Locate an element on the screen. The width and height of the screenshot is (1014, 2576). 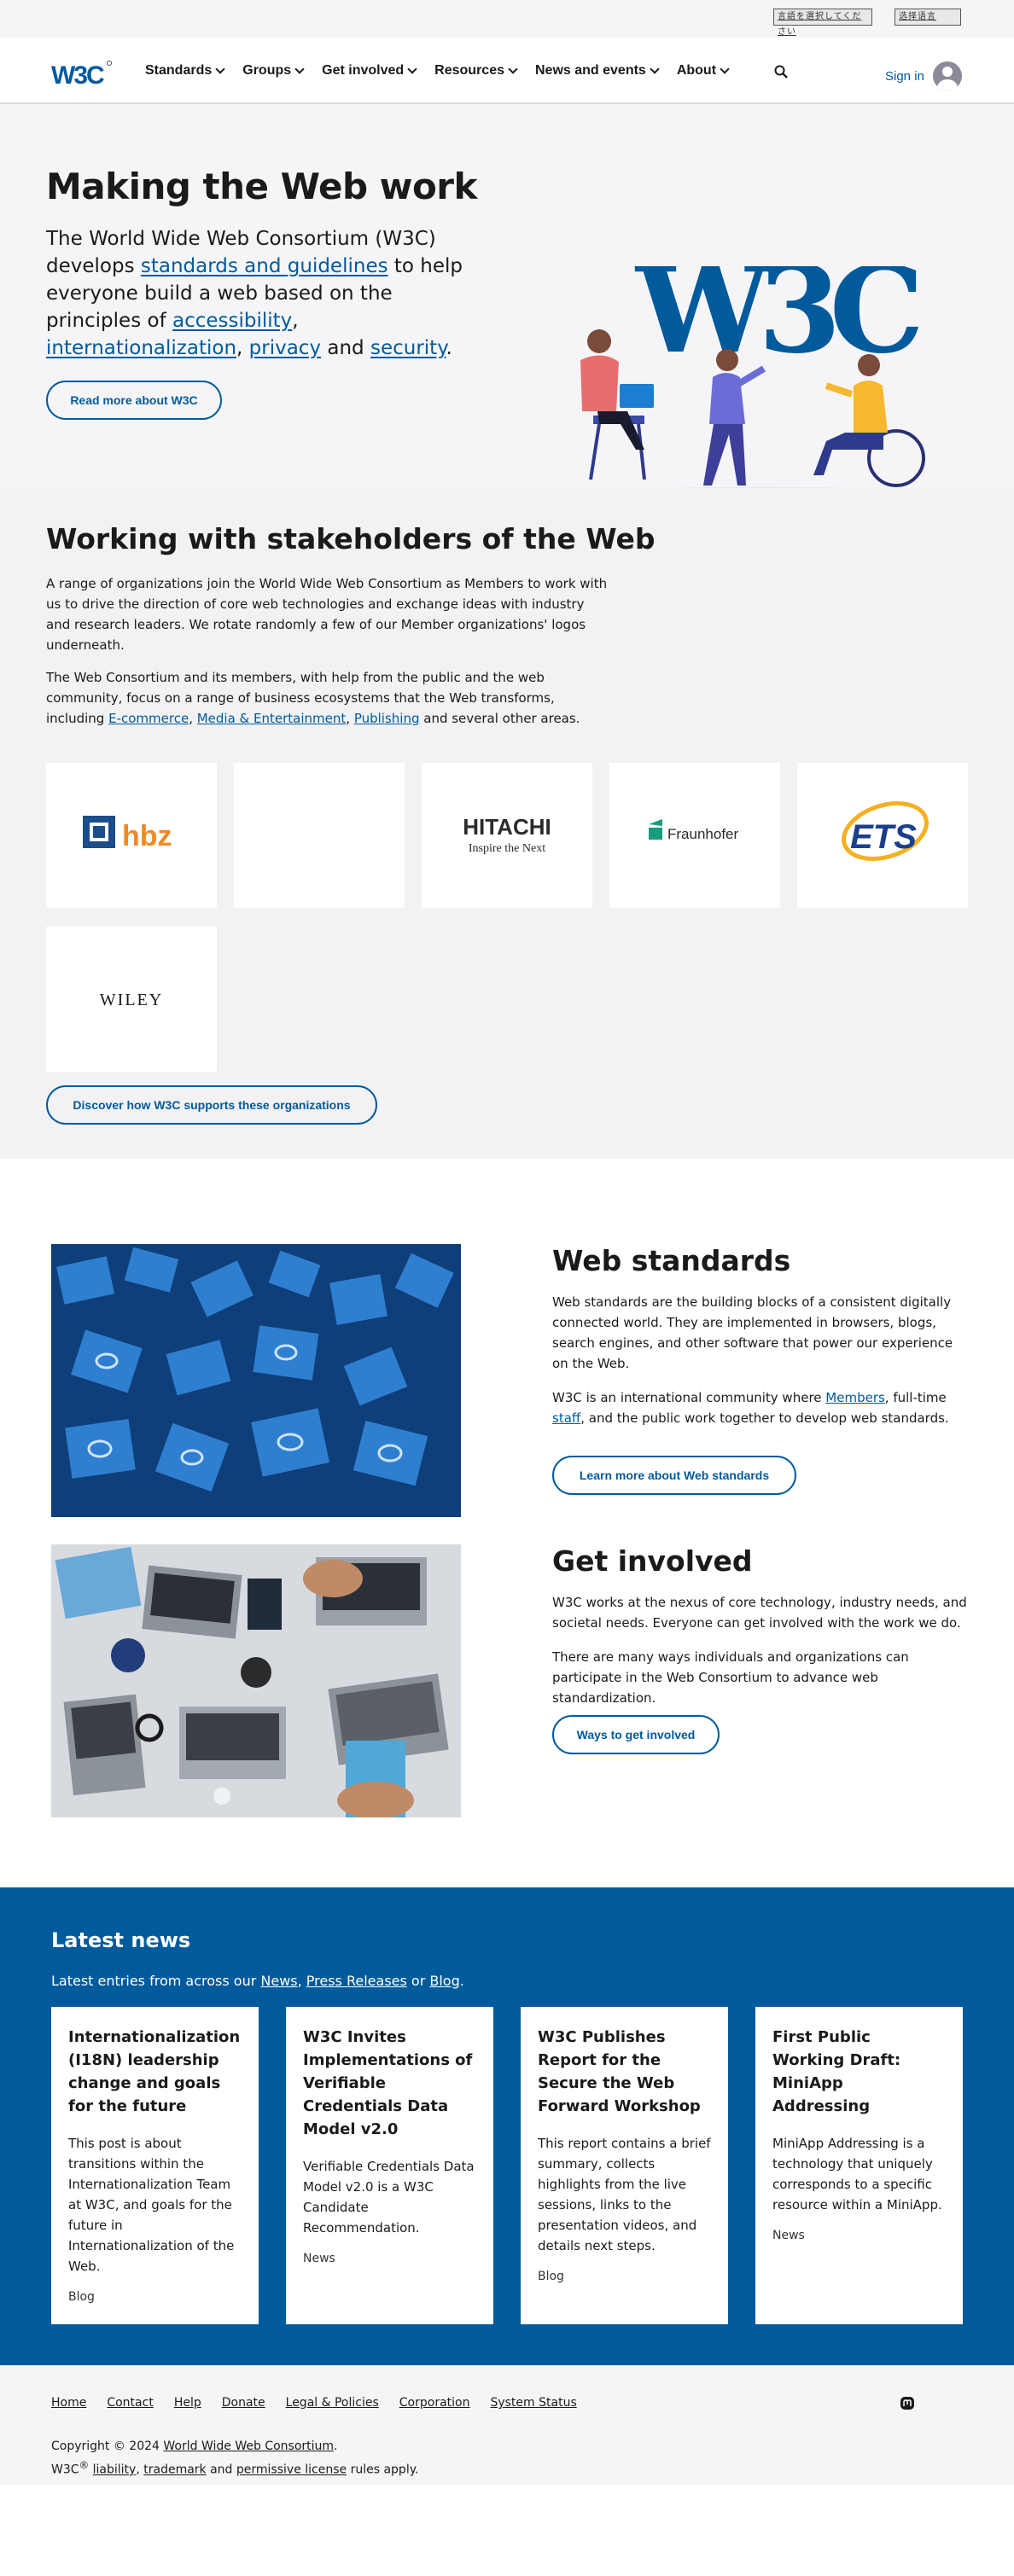
language-link-japanese: 言語を選択してください is located at coordinates (822, 23).